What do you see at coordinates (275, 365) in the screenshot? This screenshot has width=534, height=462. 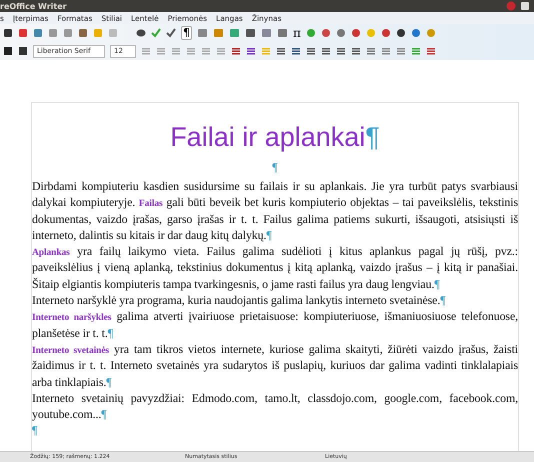 I see `paragraph: Interneto svetainės yra tam tikros vietos internete, kuriose galima skaityti, žiūrėti vaizdo įrašus, žaisti žaidimus ir t. t. Interneto svetainės yra sudarytos iš puslapių, kuriuos dar galima vadinti tinklalapiais arba tinklapiais.¶` at bounding box center [275, 365].